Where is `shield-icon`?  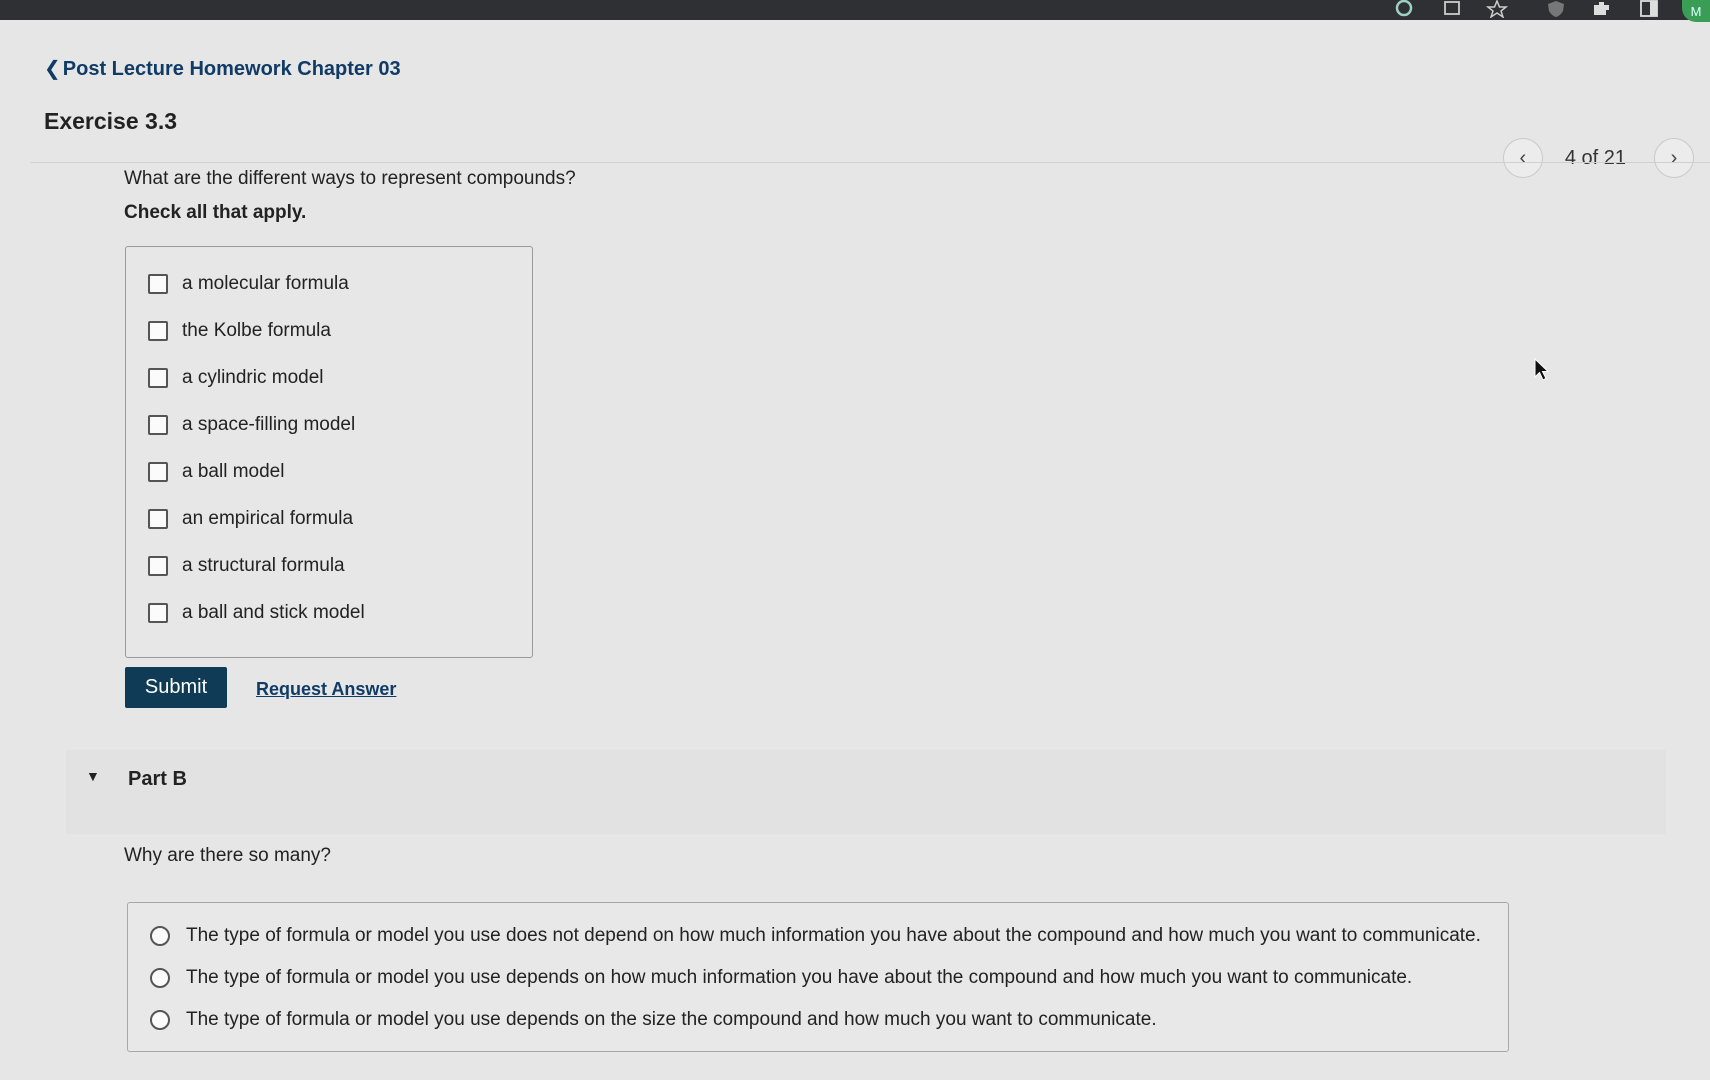
shield-icon is located at coordinates (1556, 9).